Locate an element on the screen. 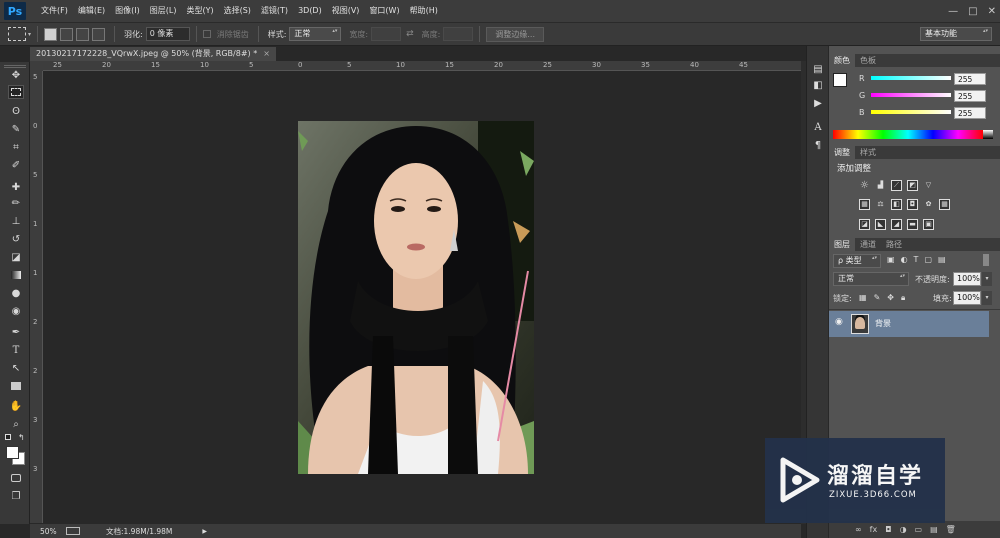  opacity-input: 100% is located at coordinates (967, 279).